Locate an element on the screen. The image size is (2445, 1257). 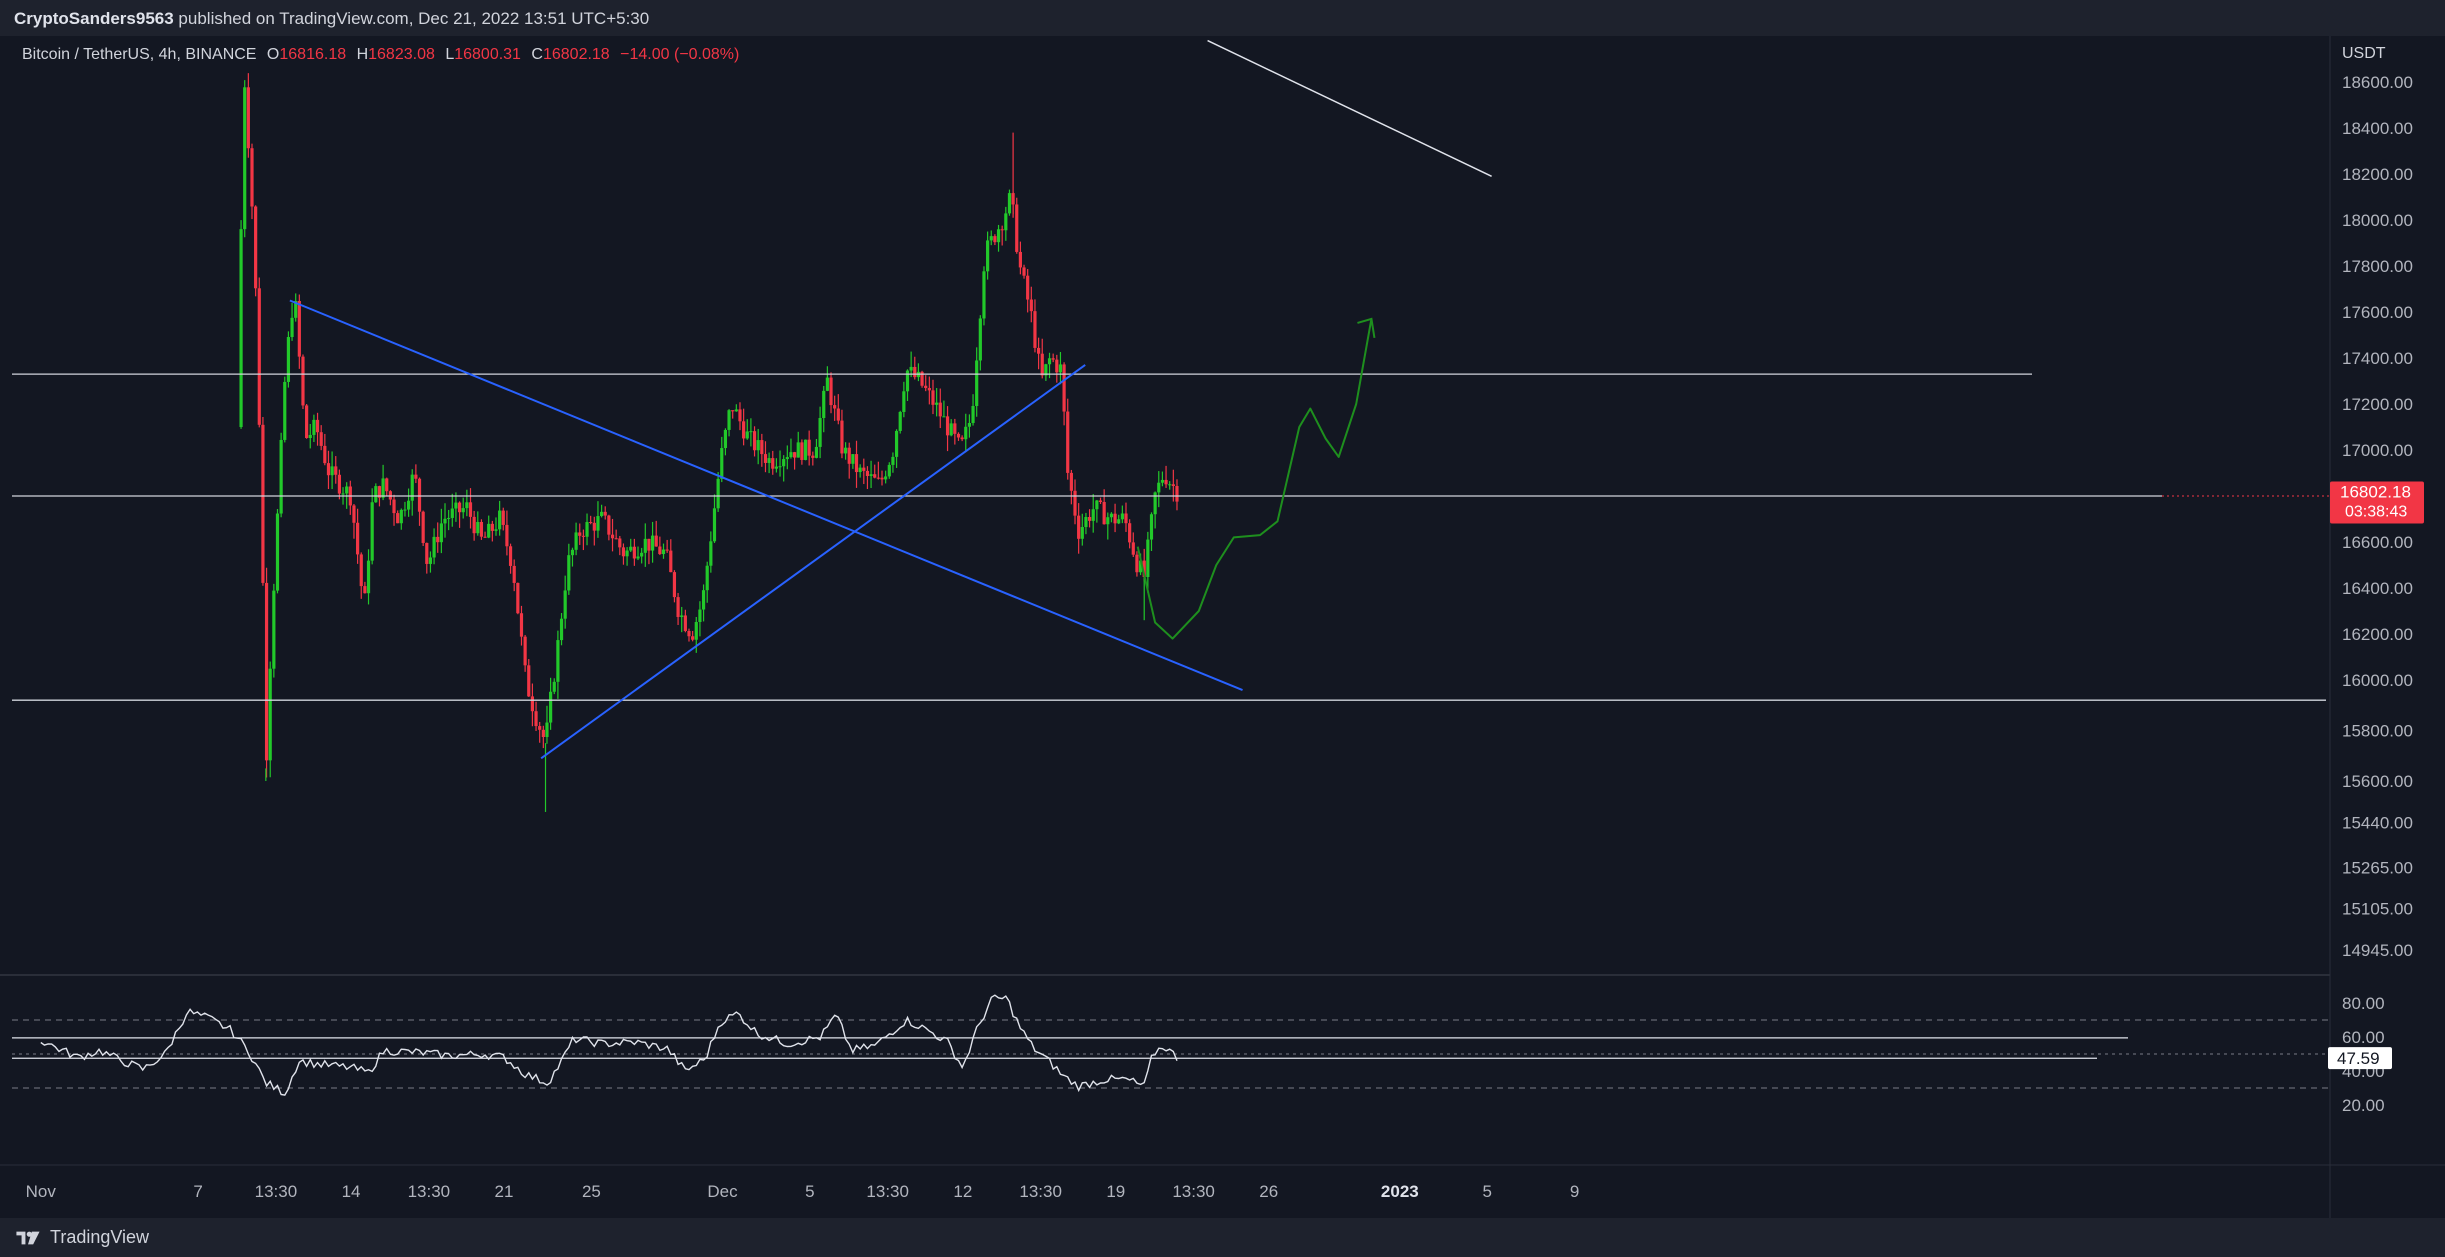
price-tick-label: 18400.00 is located at coordinates (2377, 128).